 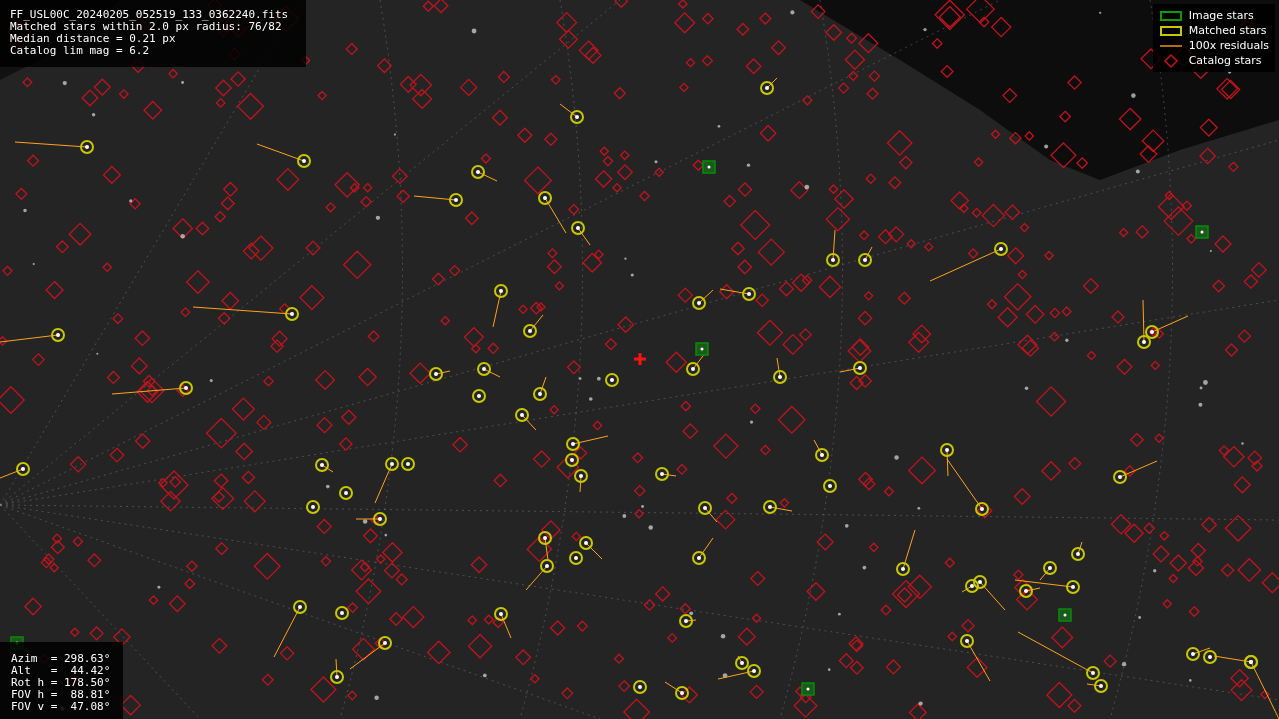 What do you see at coordinates (80, 51) in the screenshot?
I see `info-text: Catalog lim mag = 6.2` at bounding box center [80, 51].